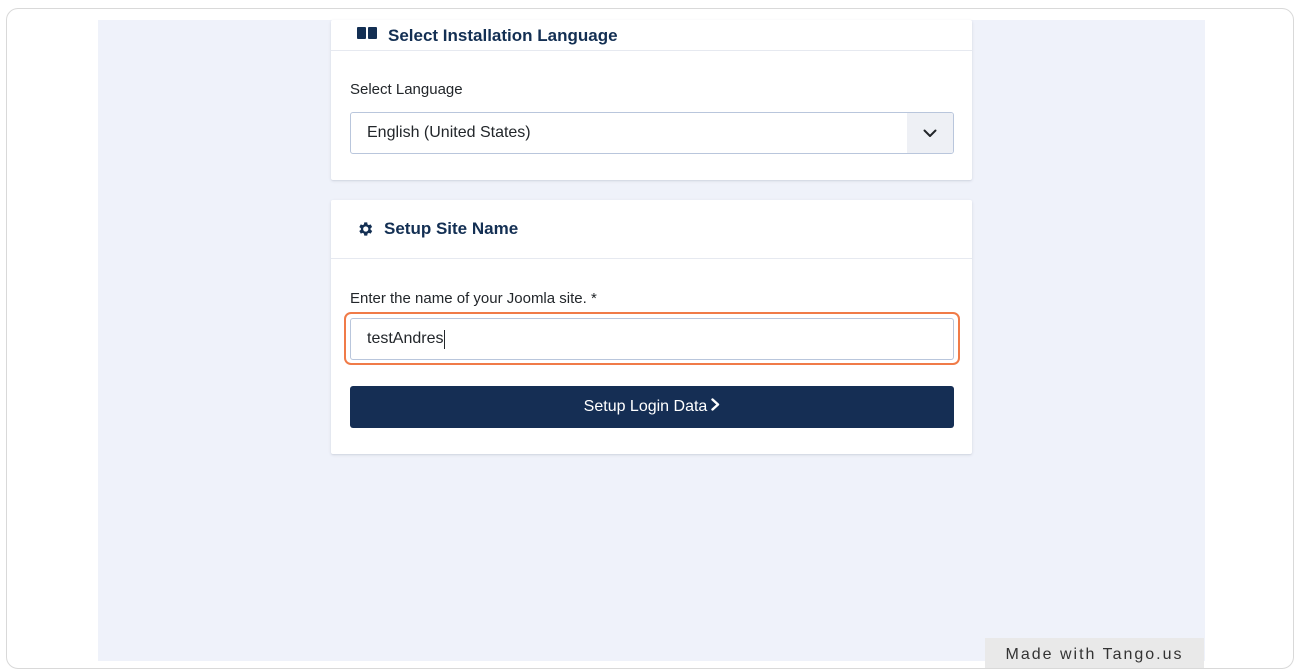  Describe the element at coordinates (651, 35) in the screenshot. I see `language-card-header: Select Installation Language` at that location.